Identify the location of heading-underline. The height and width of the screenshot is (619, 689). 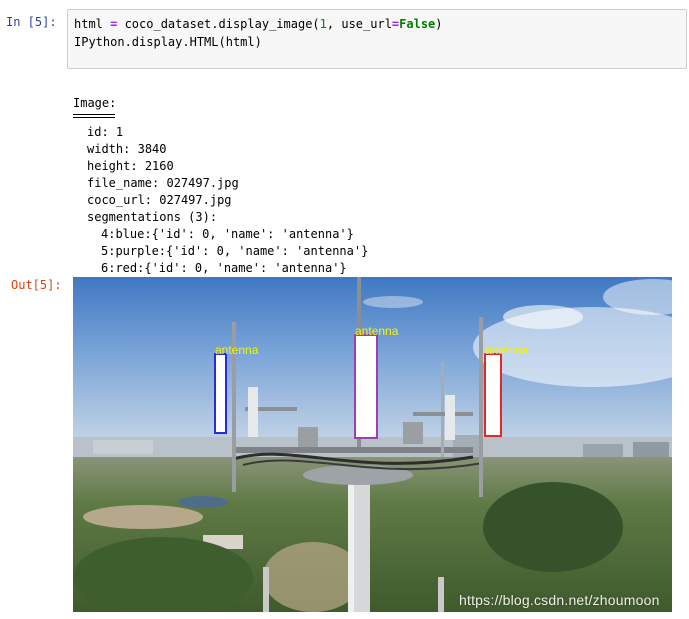
(94, 116).